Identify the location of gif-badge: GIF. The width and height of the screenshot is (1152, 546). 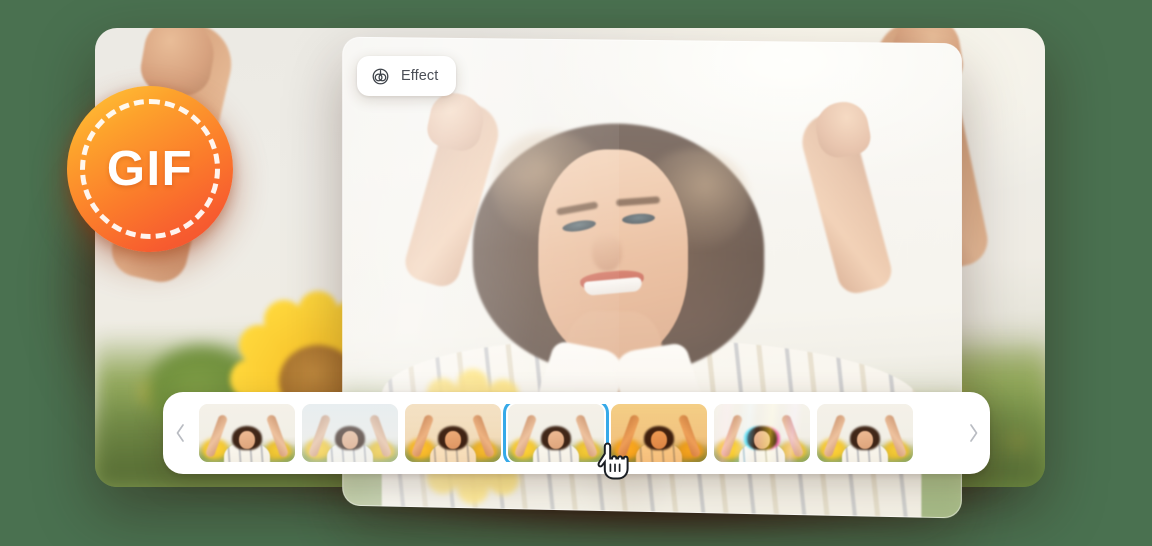
(150, 169).